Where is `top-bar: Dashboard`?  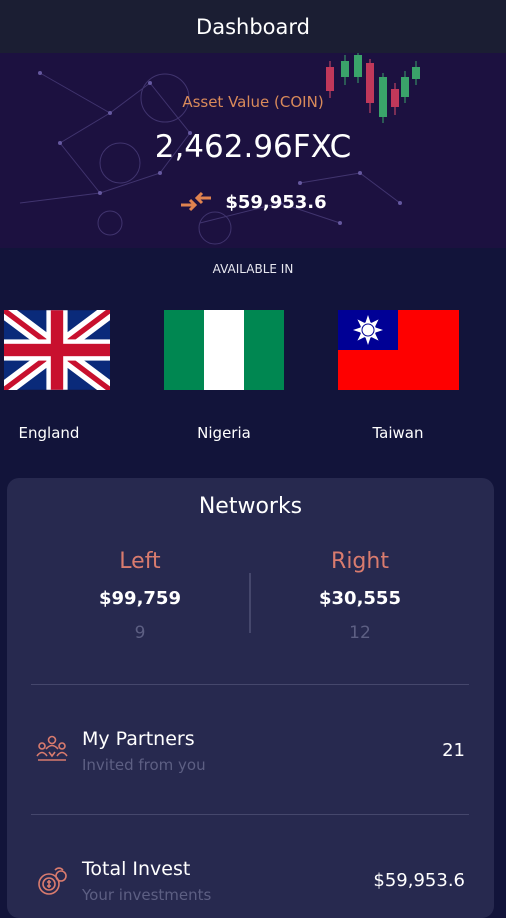
top-bar: Dashboard is located at coordinates (253, 26).